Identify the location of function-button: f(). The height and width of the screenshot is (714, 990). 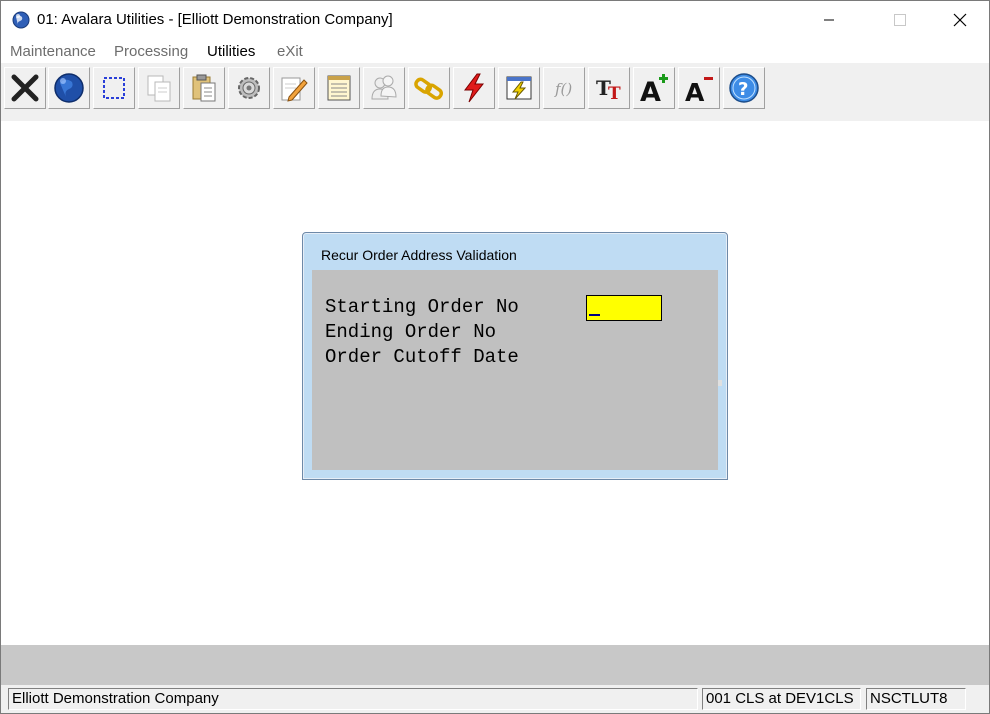
(564, 88).